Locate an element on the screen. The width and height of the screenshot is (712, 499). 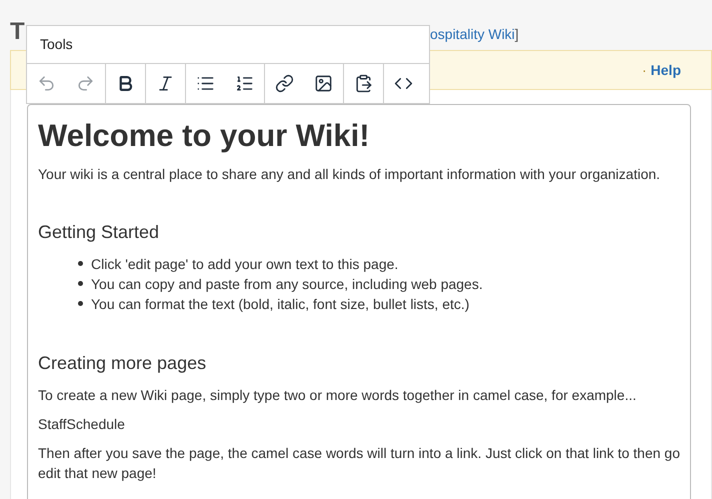
link-icon is located at coordinates (284, 83).